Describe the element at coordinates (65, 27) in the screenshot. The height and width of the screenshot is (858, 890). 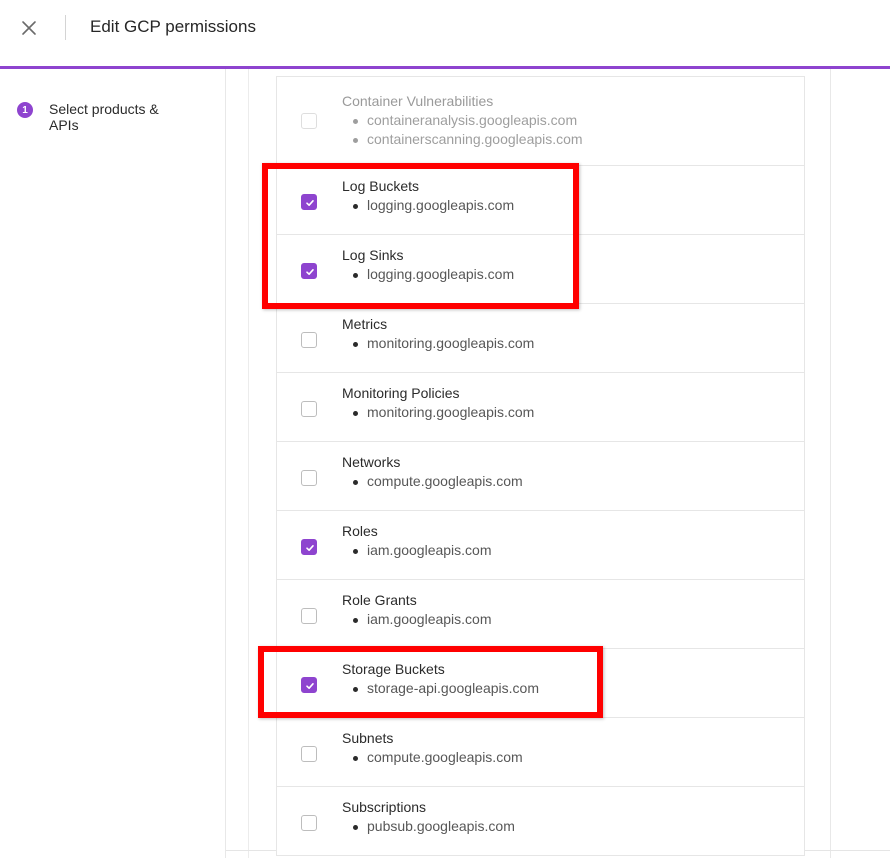
I see `header-divider` at that location.